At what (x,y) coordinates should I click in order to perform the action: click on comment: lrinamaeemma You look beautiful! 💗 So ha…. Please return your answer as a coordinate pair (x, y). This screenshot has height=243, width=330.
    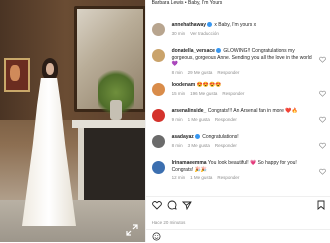
    Looking at the image, I should click on (238, 173).